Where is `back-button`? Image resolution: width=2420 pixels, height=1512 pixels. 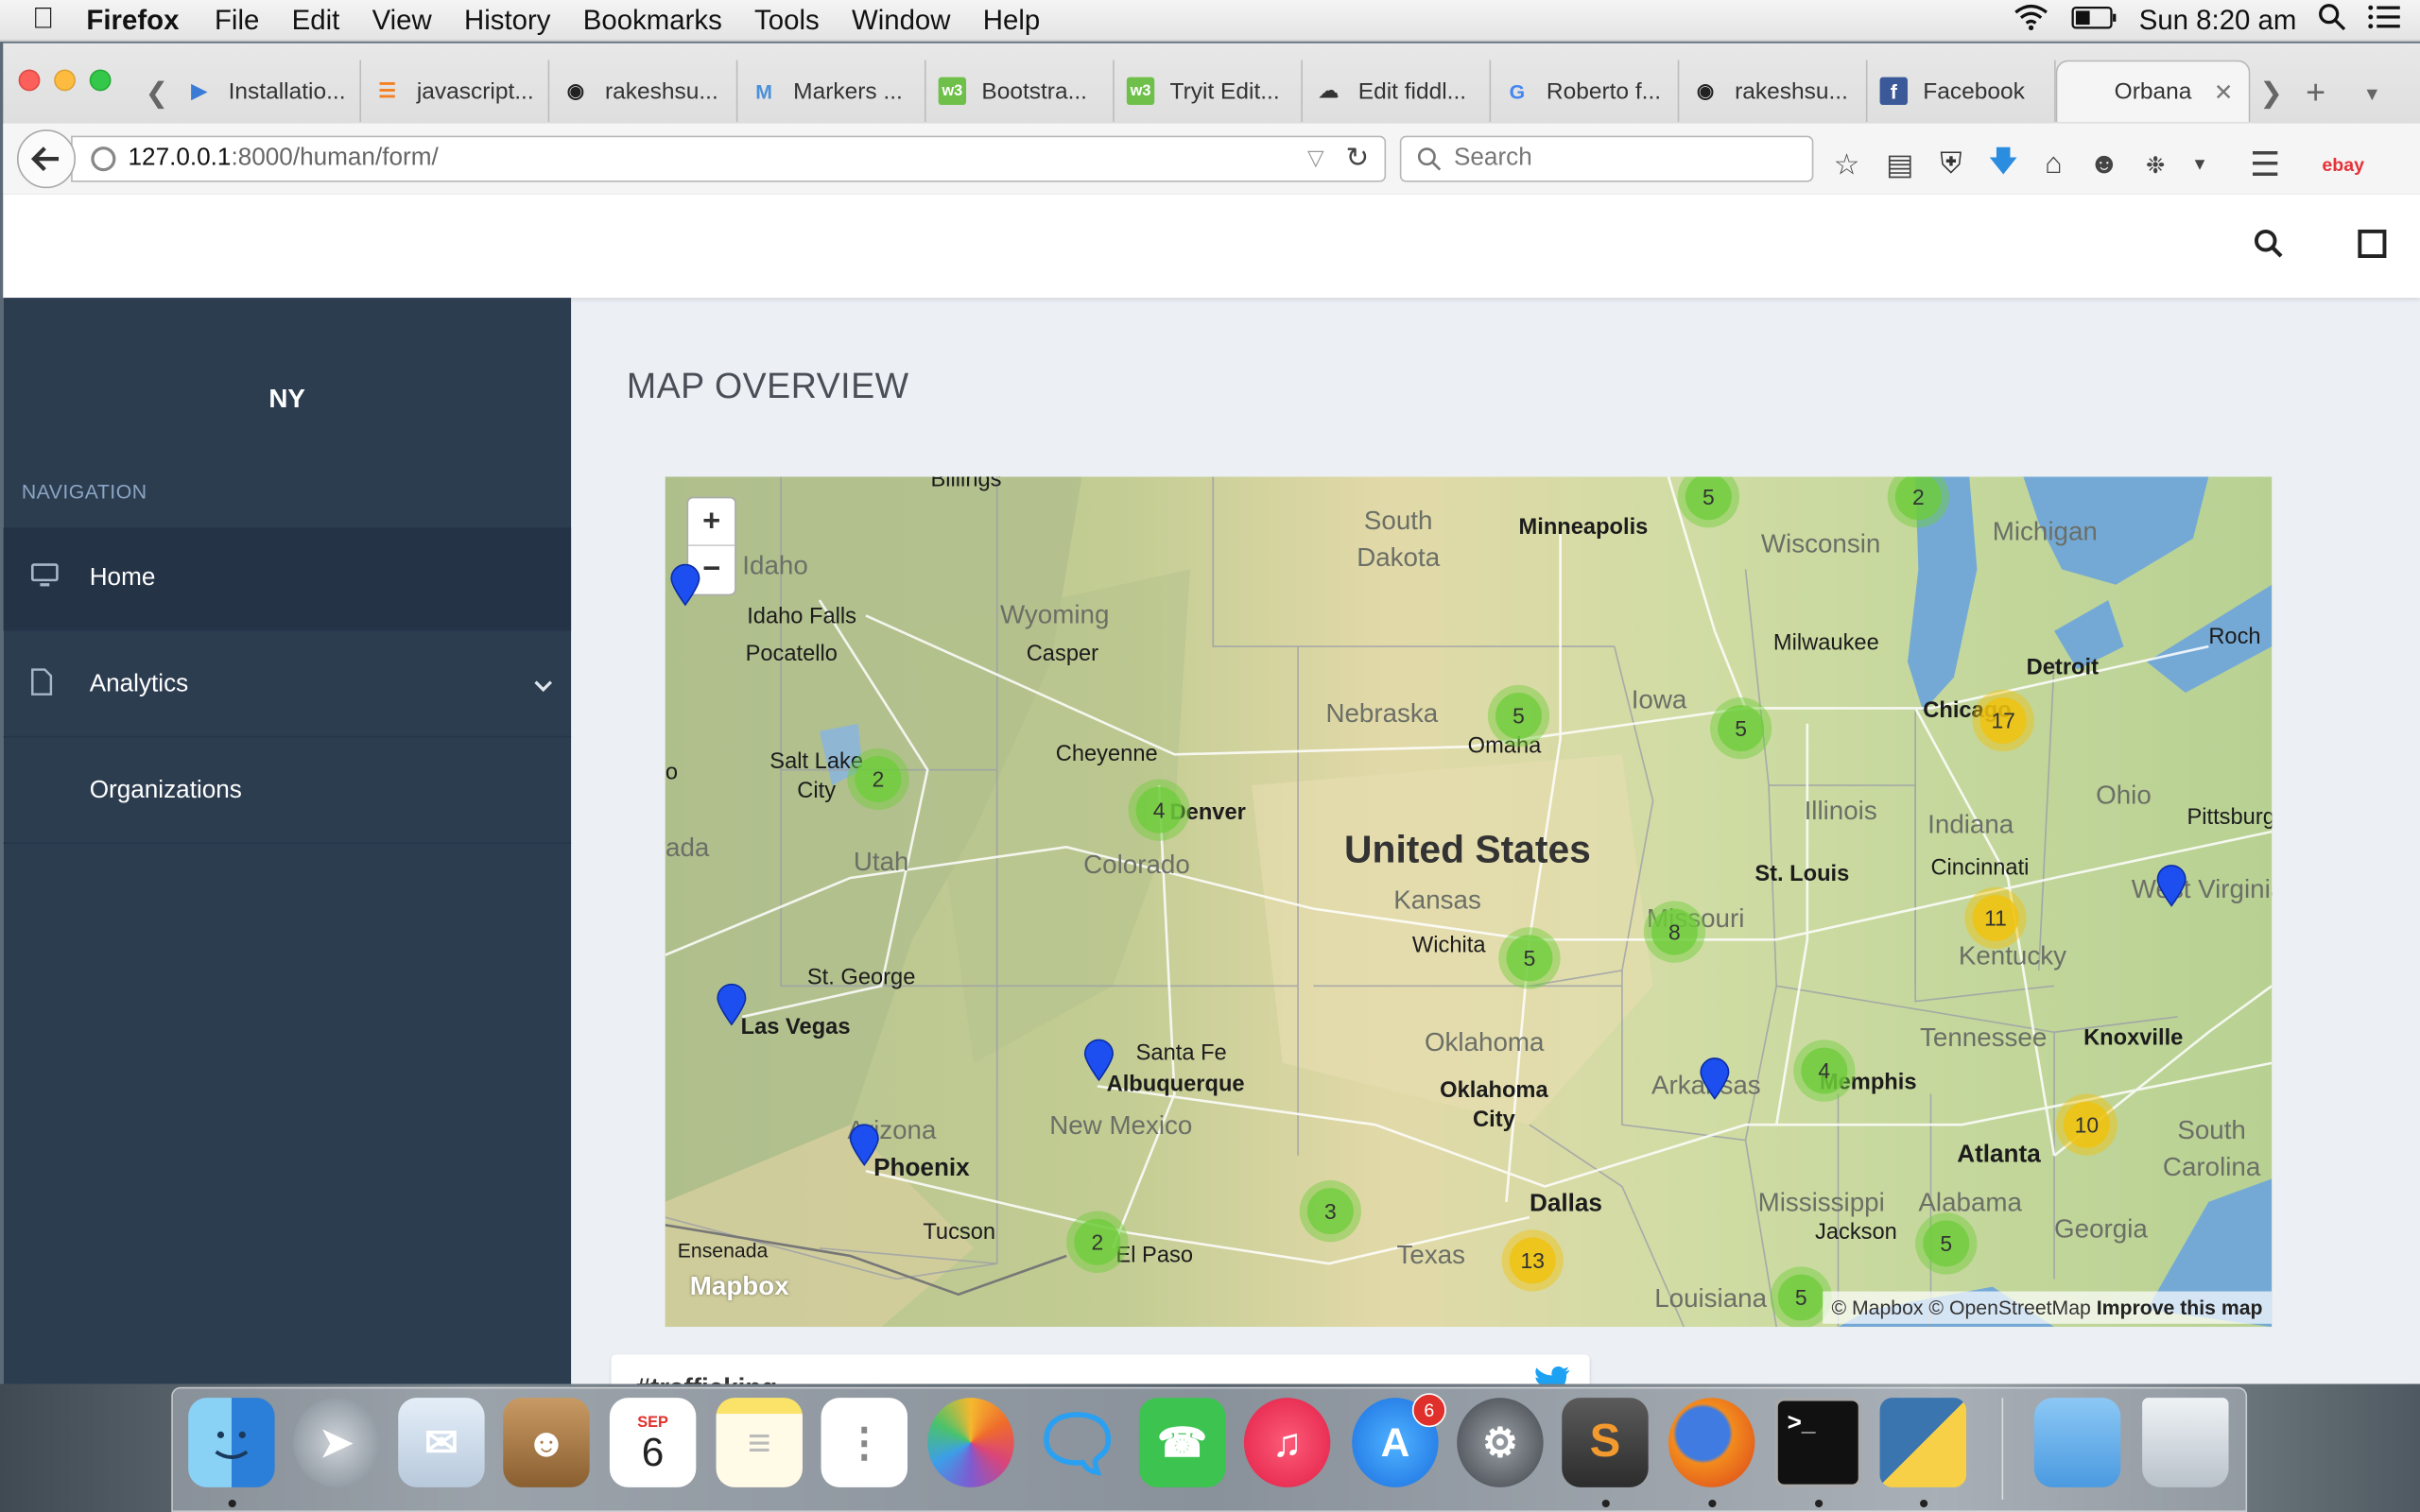
back-button is located at coordinates (46, 159).